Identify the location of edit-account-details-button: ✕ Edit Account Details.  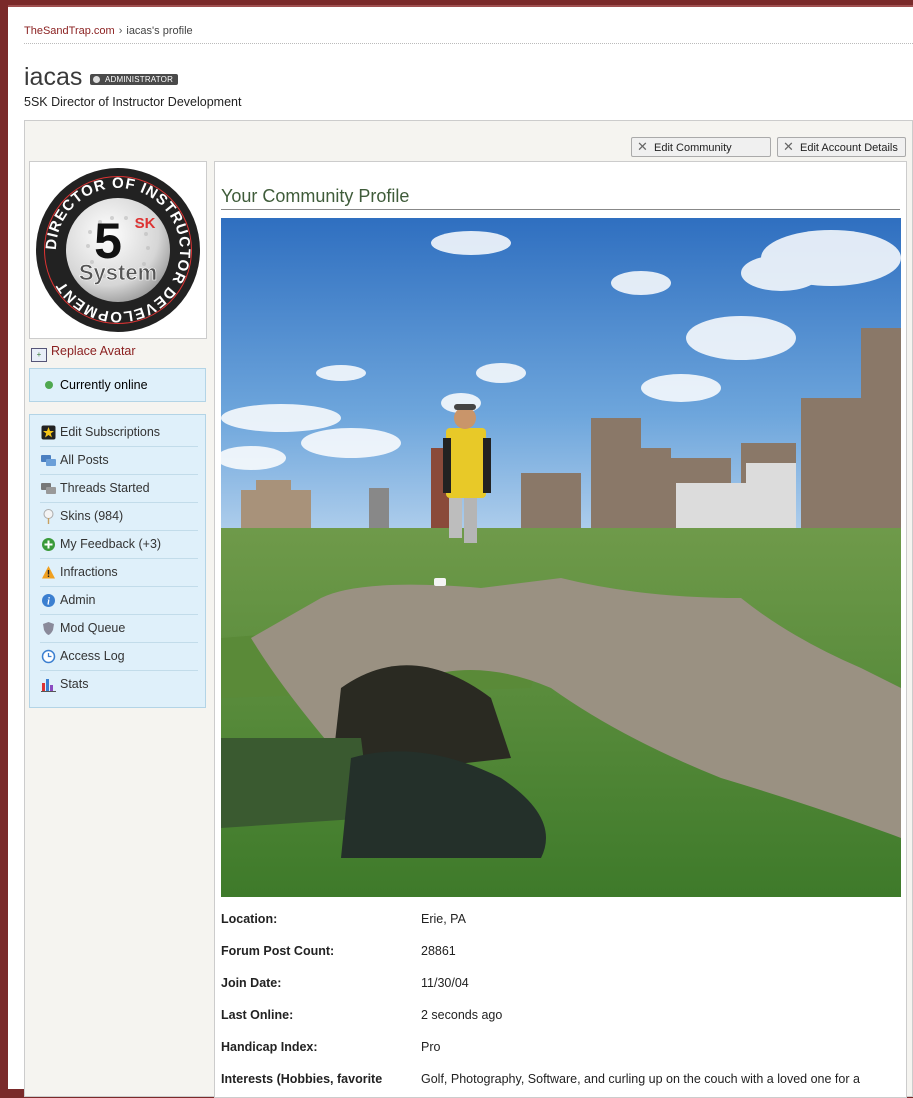
(841, 147).